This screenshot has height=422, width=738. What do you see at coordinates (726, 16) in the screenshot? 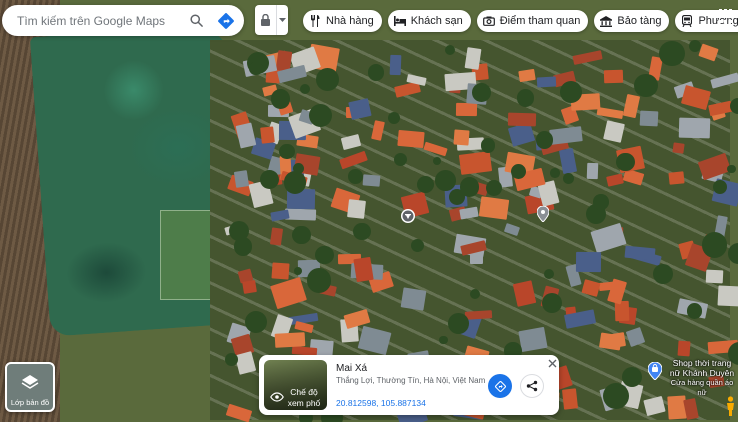
I see `apps-grid-icon` at bounding box center [726, 16].